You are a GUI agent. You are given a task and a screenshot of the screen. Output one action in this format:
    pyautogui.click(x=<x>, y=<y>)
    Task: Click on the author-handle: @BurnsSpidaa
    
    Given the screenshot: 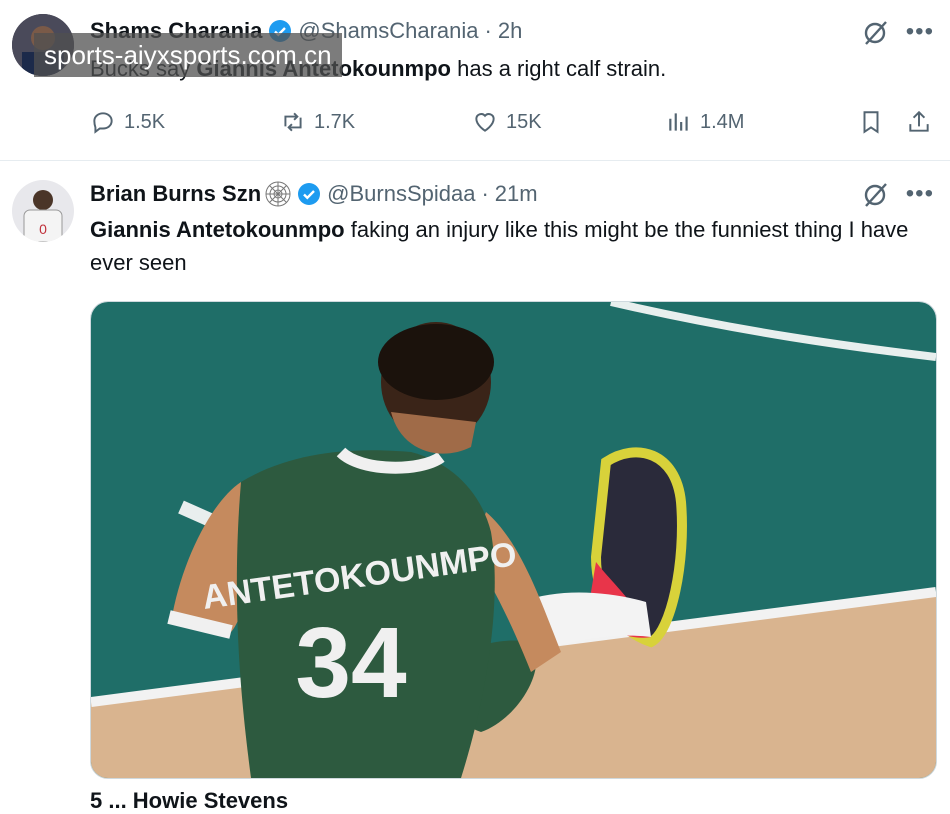 What is the action you would take?
    pyautogui.click(x=401, y=194)
    